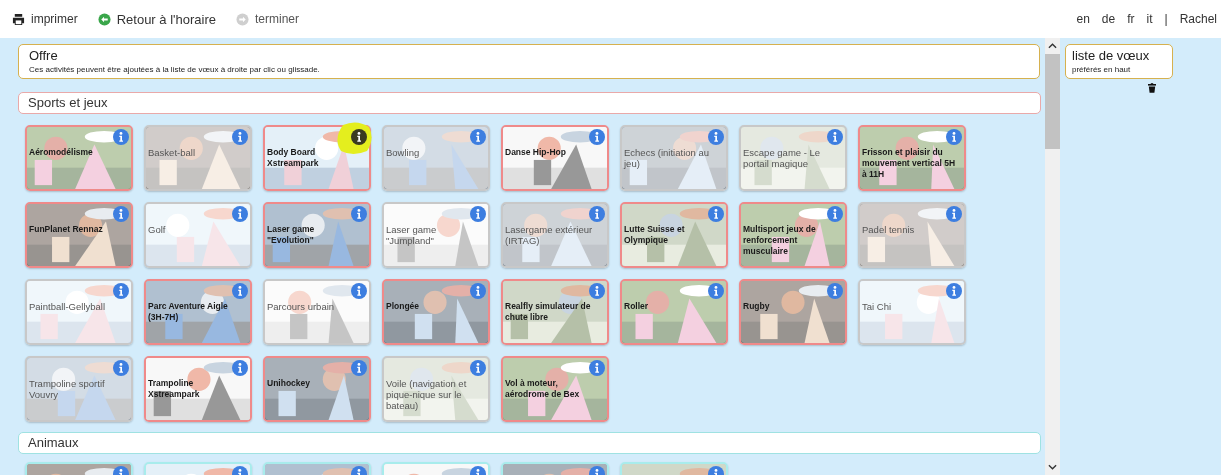 This screenshot has width=1221, height=475. I want to click on language-link: fr, so click(1131, 19).